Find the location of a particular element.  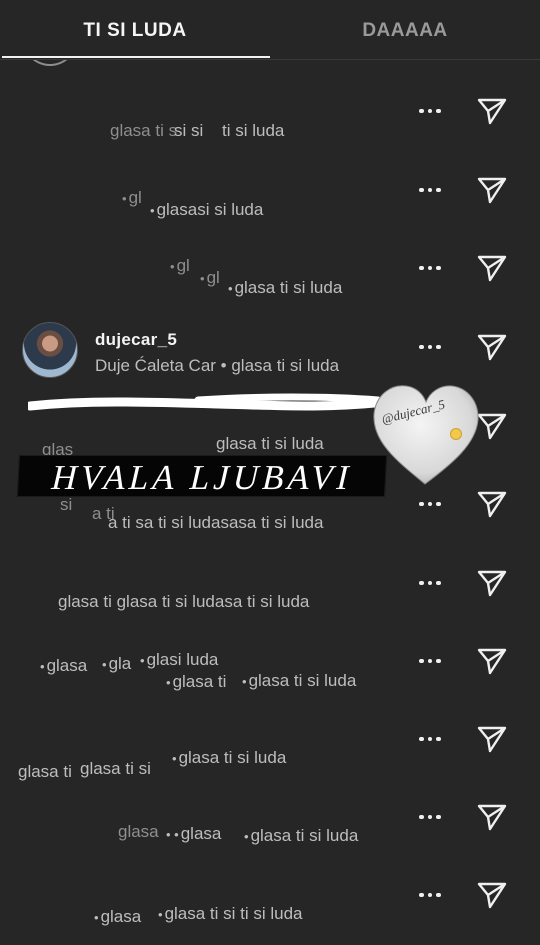

reply-text: glasa ti glasa ti si ludasa ti si luda is located at coordinates (183, 602).